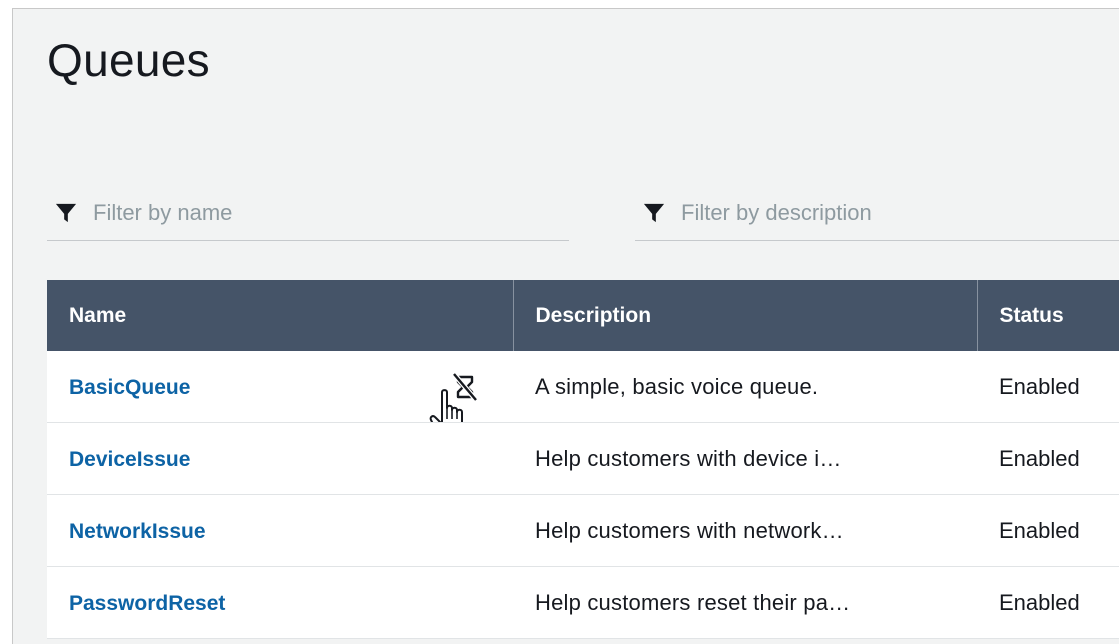 The image size is (1119, 644). What do you see at coordinates (128, 60) in the screenshot?
I see `page-title: Queues` at bounding box center [128, 60].